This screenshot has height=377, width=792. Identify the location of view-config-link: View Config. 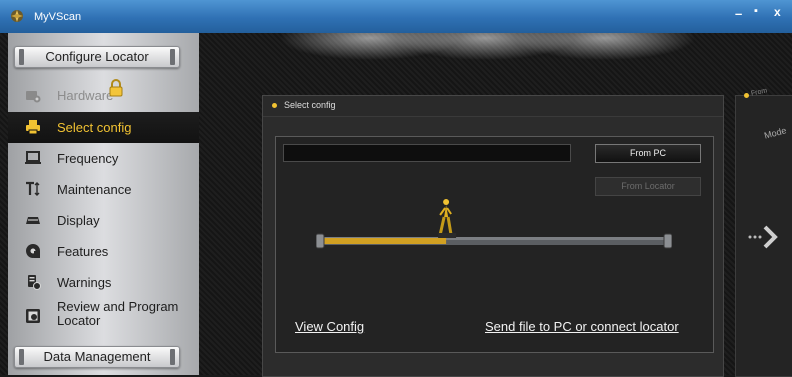
(329, 326).